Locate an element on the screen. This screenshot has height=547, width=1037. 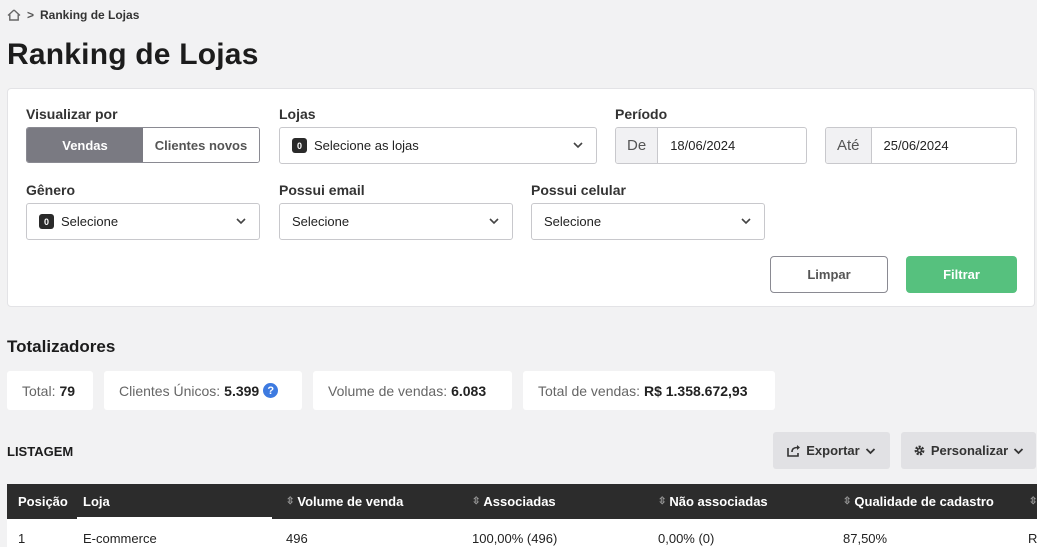
clientes-unicos-label: Clientes Únicos: is located at coordinates (170, 390).